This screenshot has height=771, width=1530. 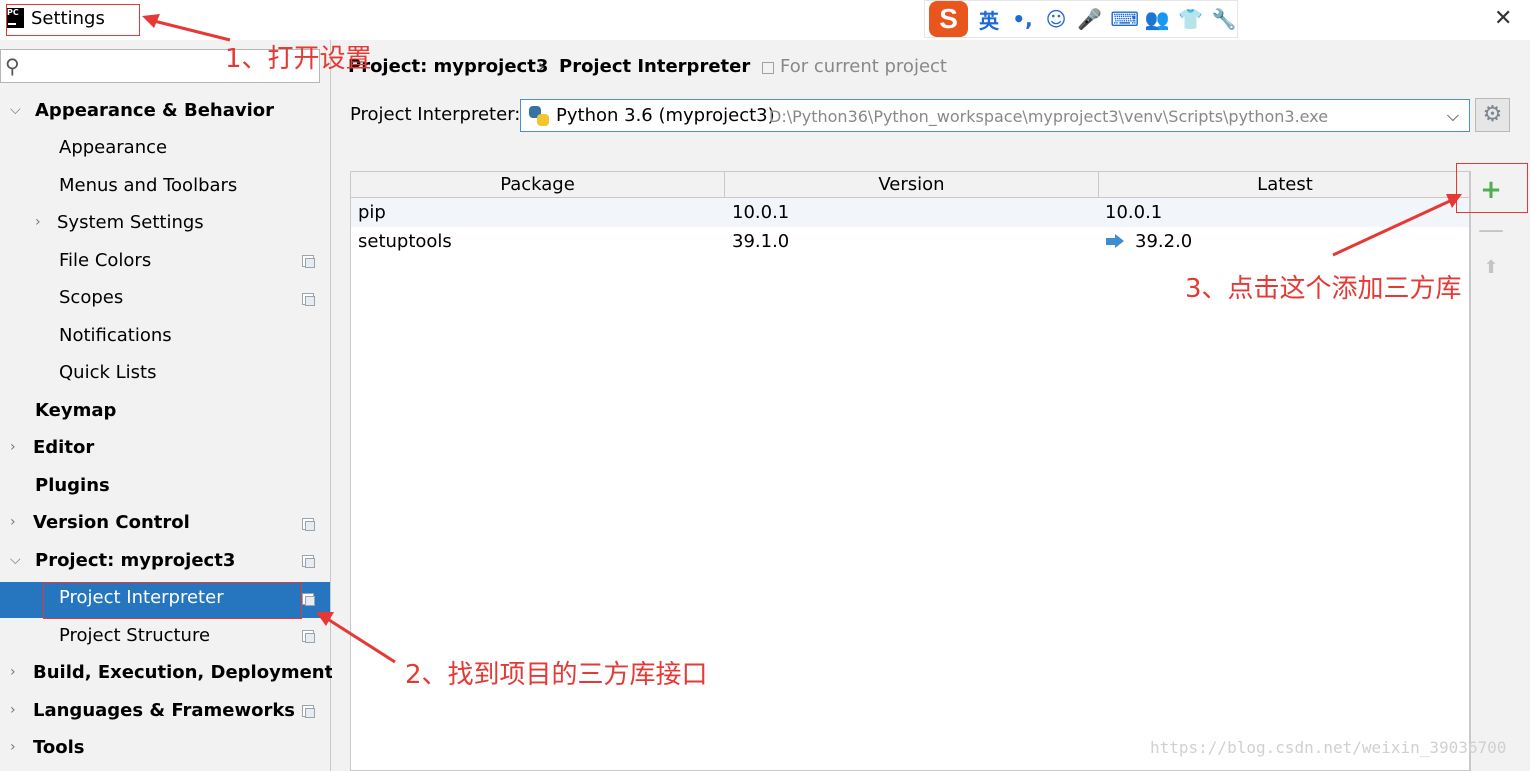 What do you see at coordinates (435, 114) in the screenshot?
I see `interpreter-label: Project Interpreter:` at bounding box center [435, 114].